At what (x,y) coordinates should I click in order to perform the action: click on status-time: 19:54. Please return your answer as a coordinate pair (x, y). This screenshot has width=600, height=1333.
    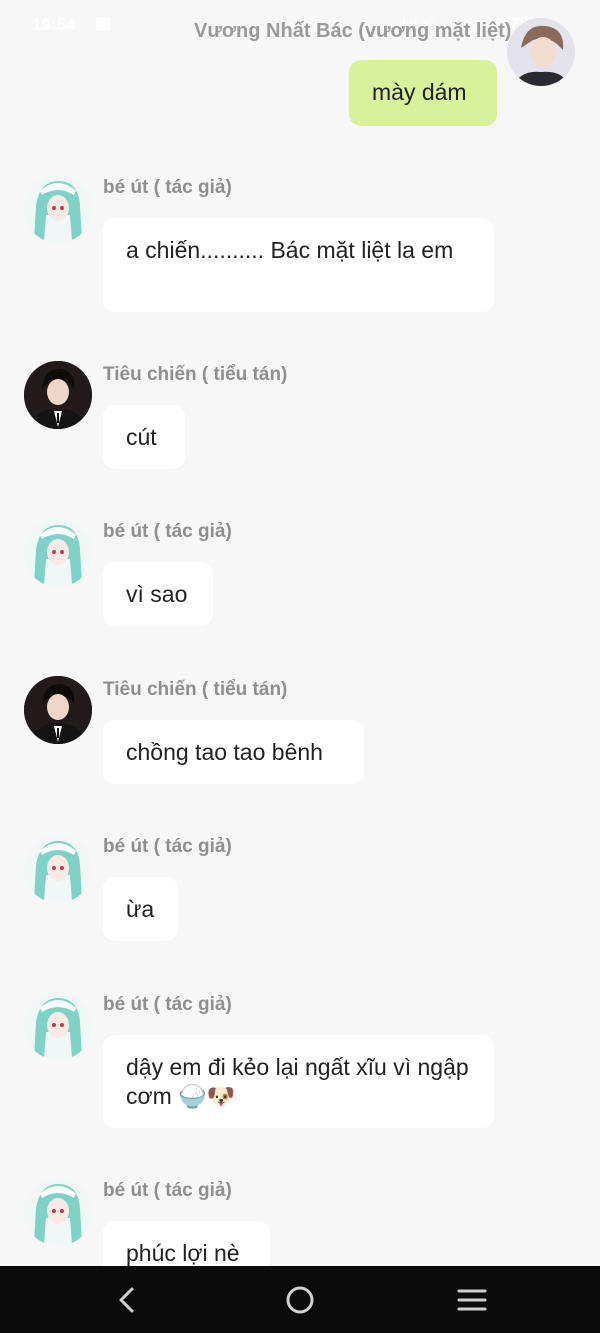
    Looking at the image, I should click on (54, 24).